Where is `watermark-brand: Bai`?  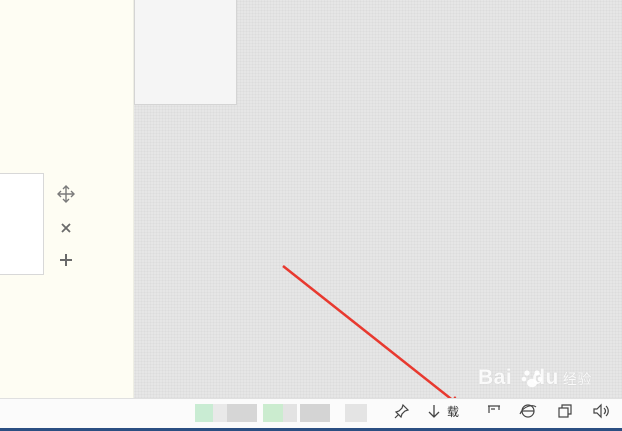 watermark-brand: Bai is located at coordinates (495, 377).